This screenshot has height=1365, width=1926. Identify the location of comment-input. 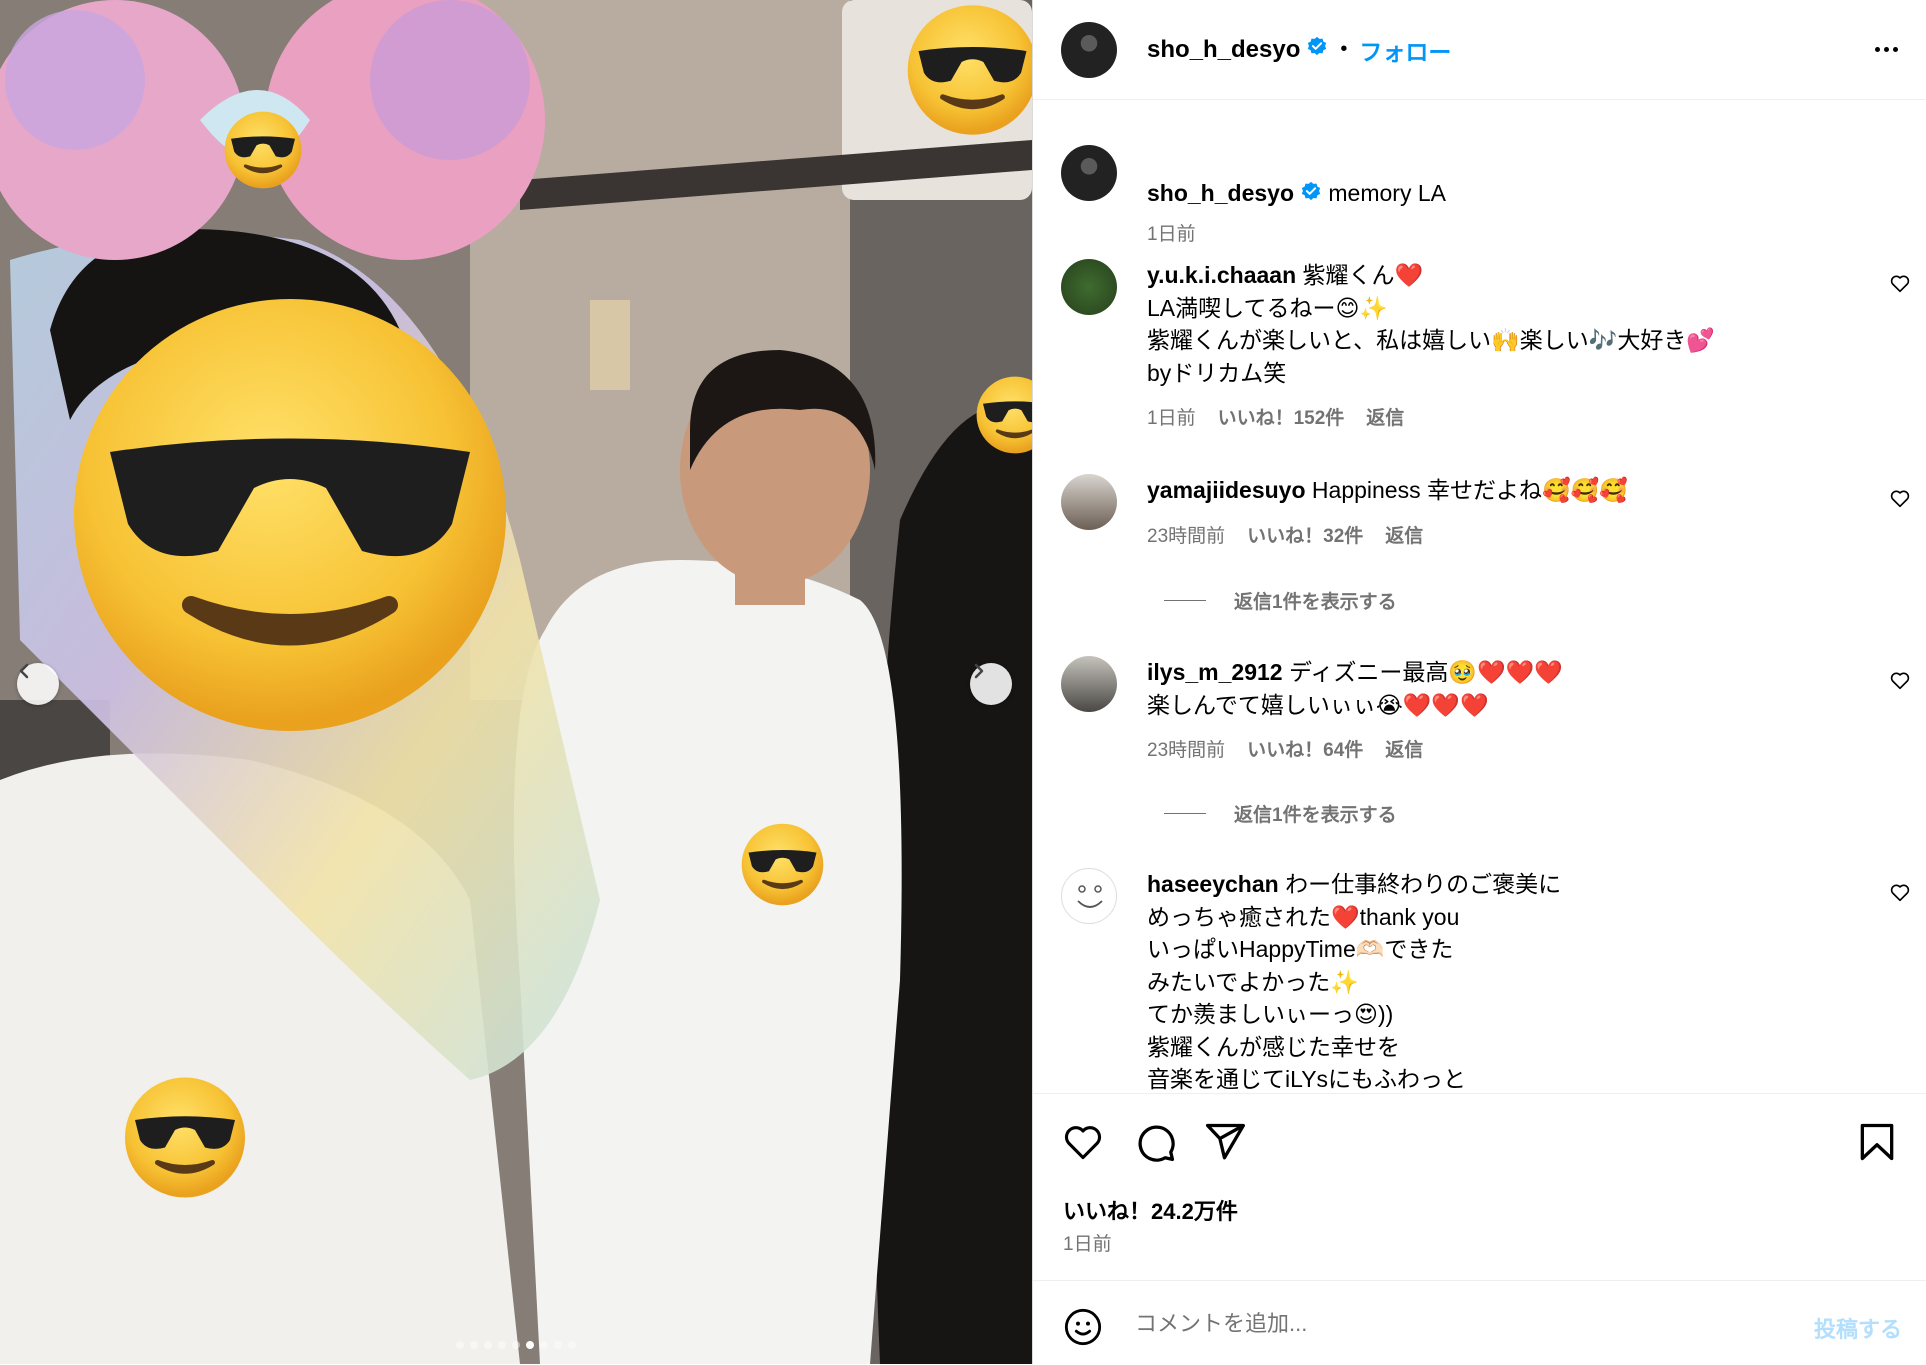
(1445, 1324).